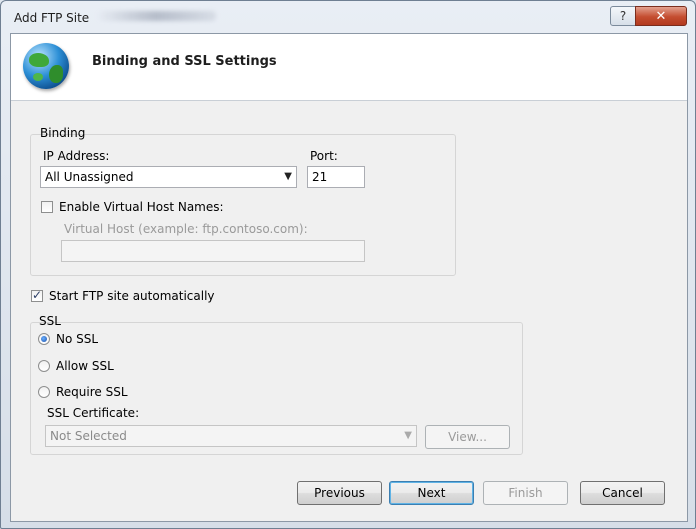  What do you see at coordinates (168, 177) in the screenshot?
I see `ip-address-combobox: All Unassigned ▼` at bounding box center [168, 177].